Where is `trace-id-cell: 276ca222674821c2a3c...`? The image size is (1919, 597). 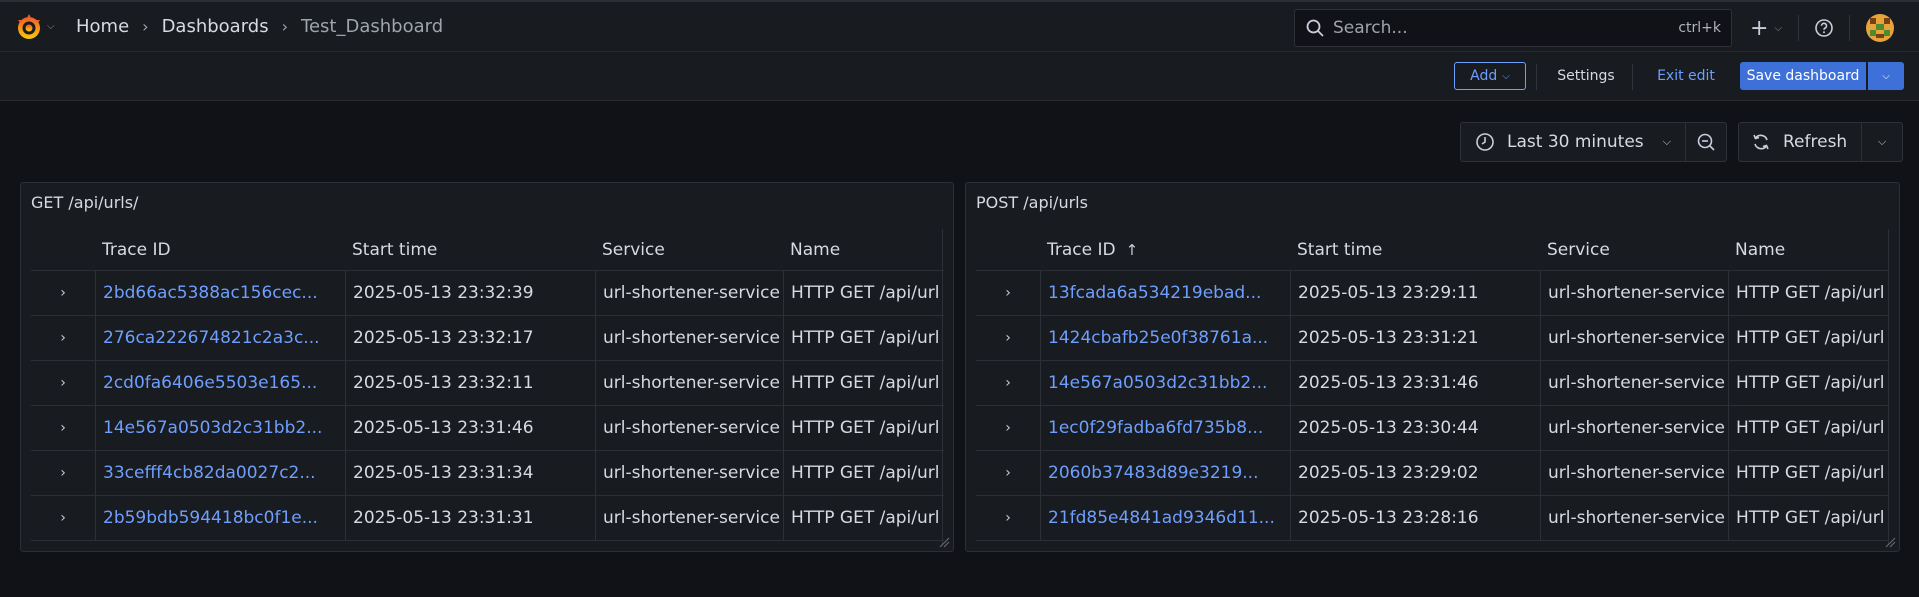
trace-id-cell: 276ca222674821c2a3c... is located at coordinates (220, 338).